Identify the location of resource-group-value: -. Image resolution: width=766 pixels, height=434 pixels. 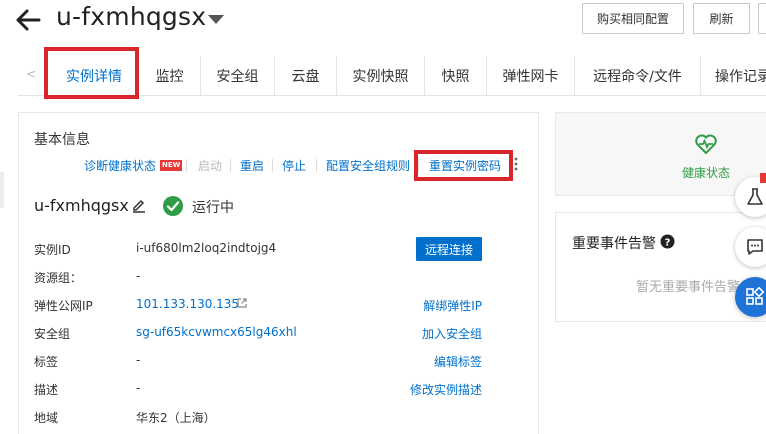
(138, 276).